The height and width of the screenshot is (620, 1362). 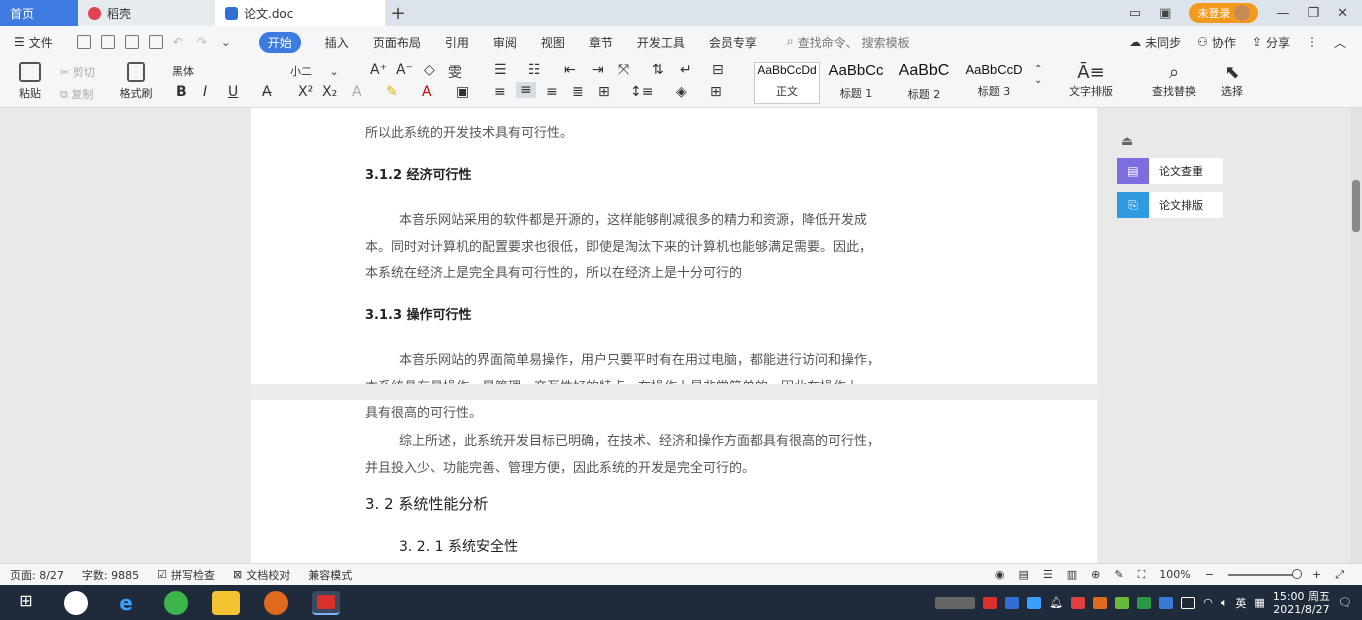 What do you see at coordinates (1216, 42) in the screenshot?
I see `collab-button: ⚇ 协作` at bounding box center [1216, 42].